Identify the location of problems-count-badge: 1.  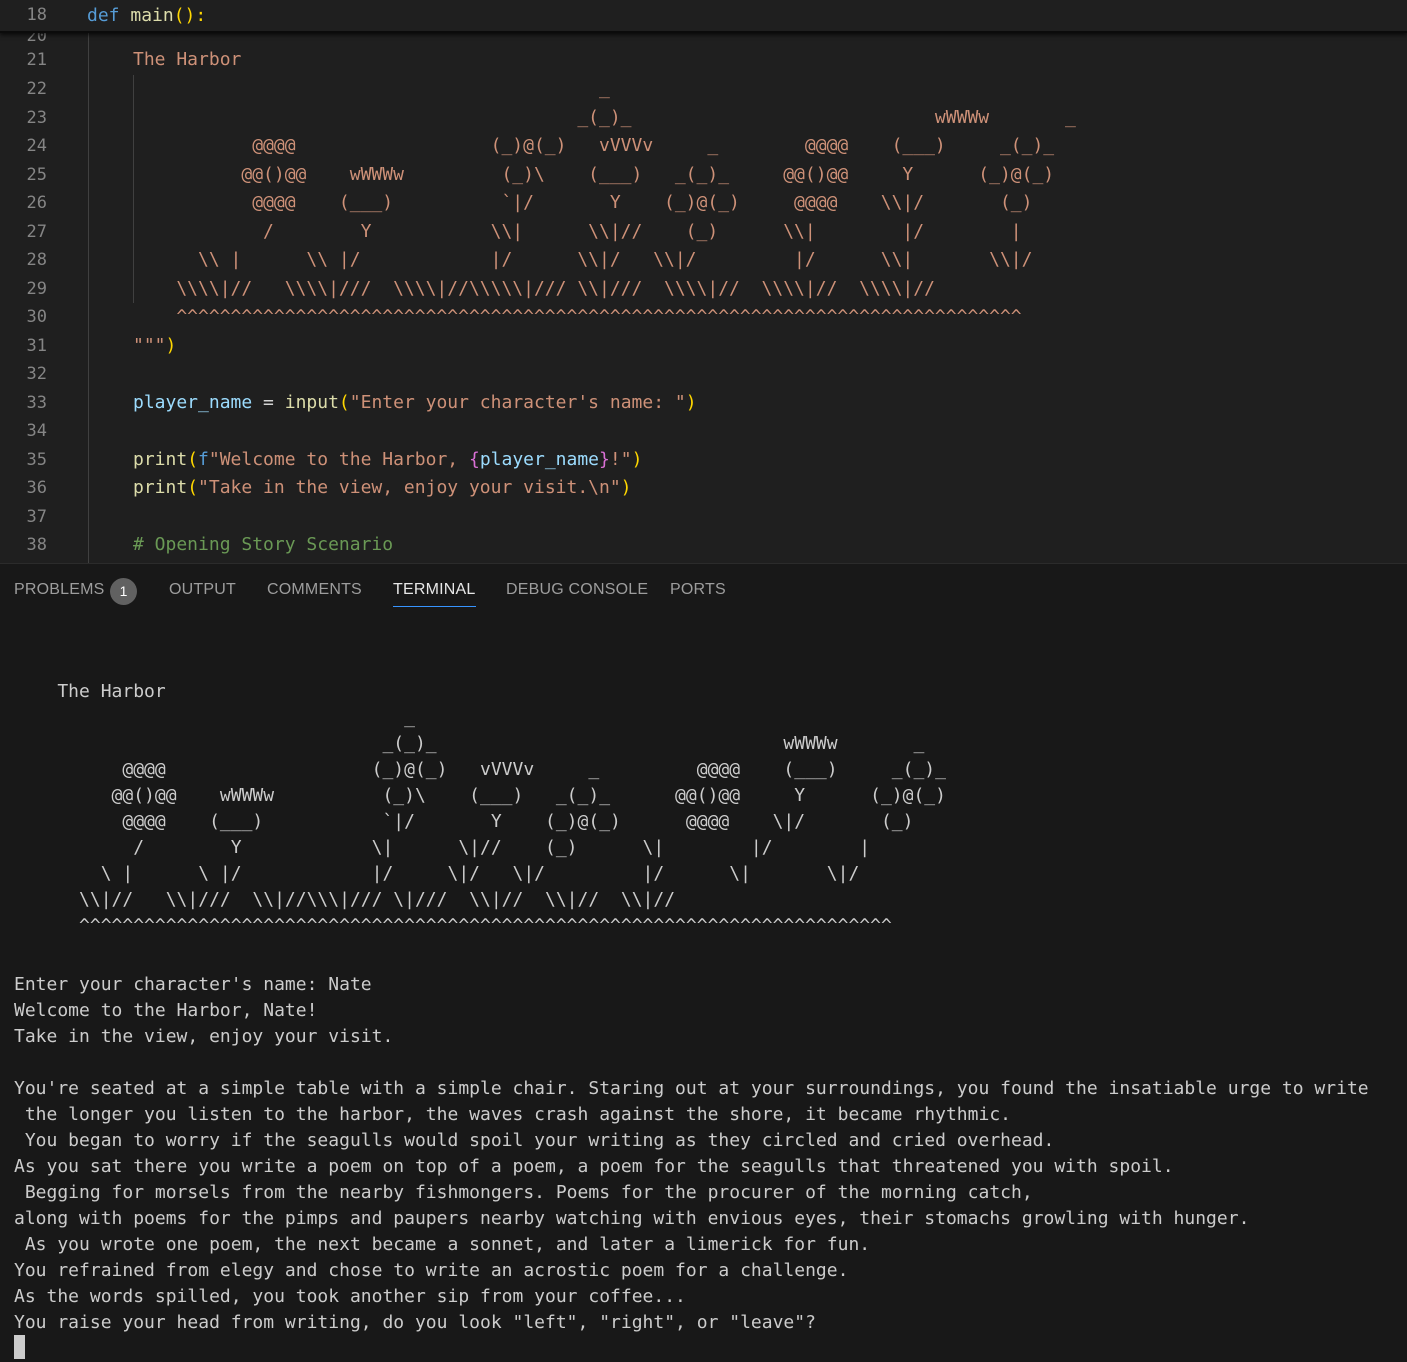
(123, 591).